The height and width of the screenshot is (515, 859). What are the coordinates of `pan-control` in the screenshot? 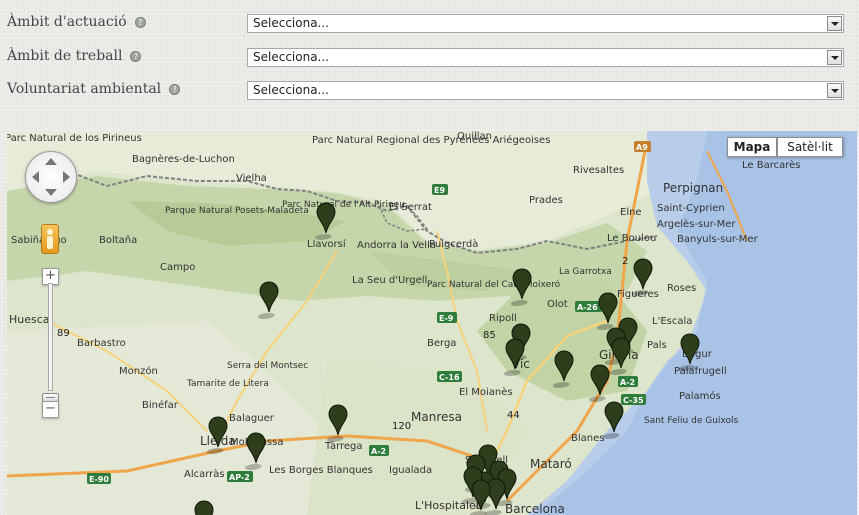 It's located at (51, 177).